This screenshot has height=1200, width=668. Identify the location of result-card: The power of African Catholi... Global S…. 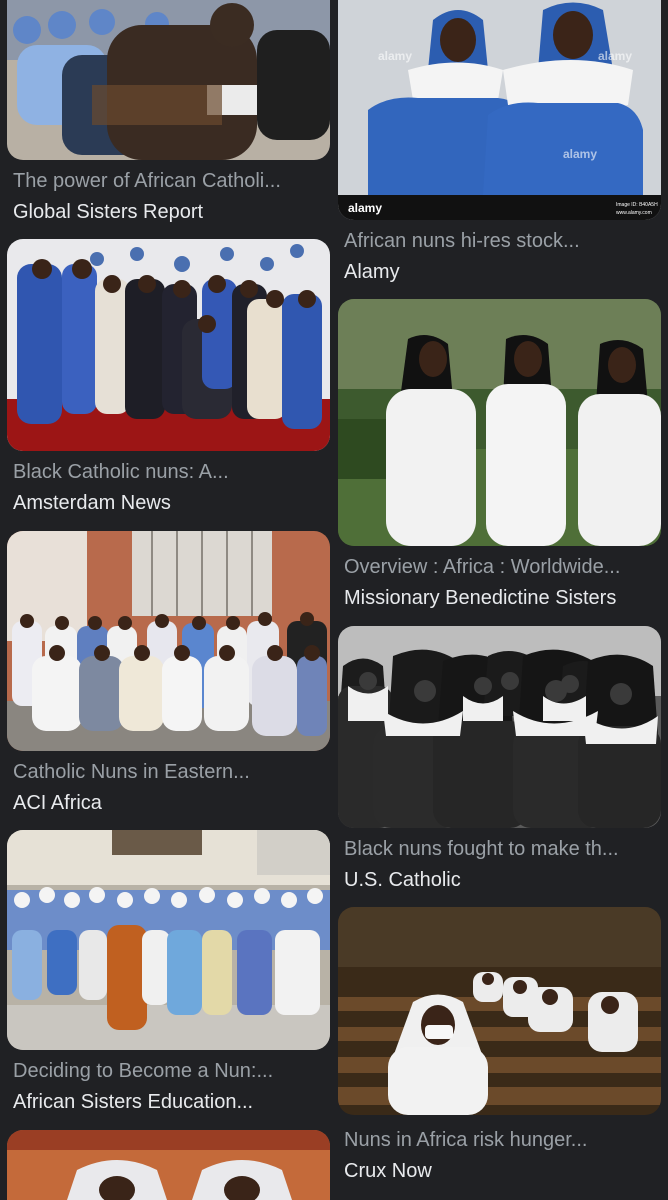
(168, 115).